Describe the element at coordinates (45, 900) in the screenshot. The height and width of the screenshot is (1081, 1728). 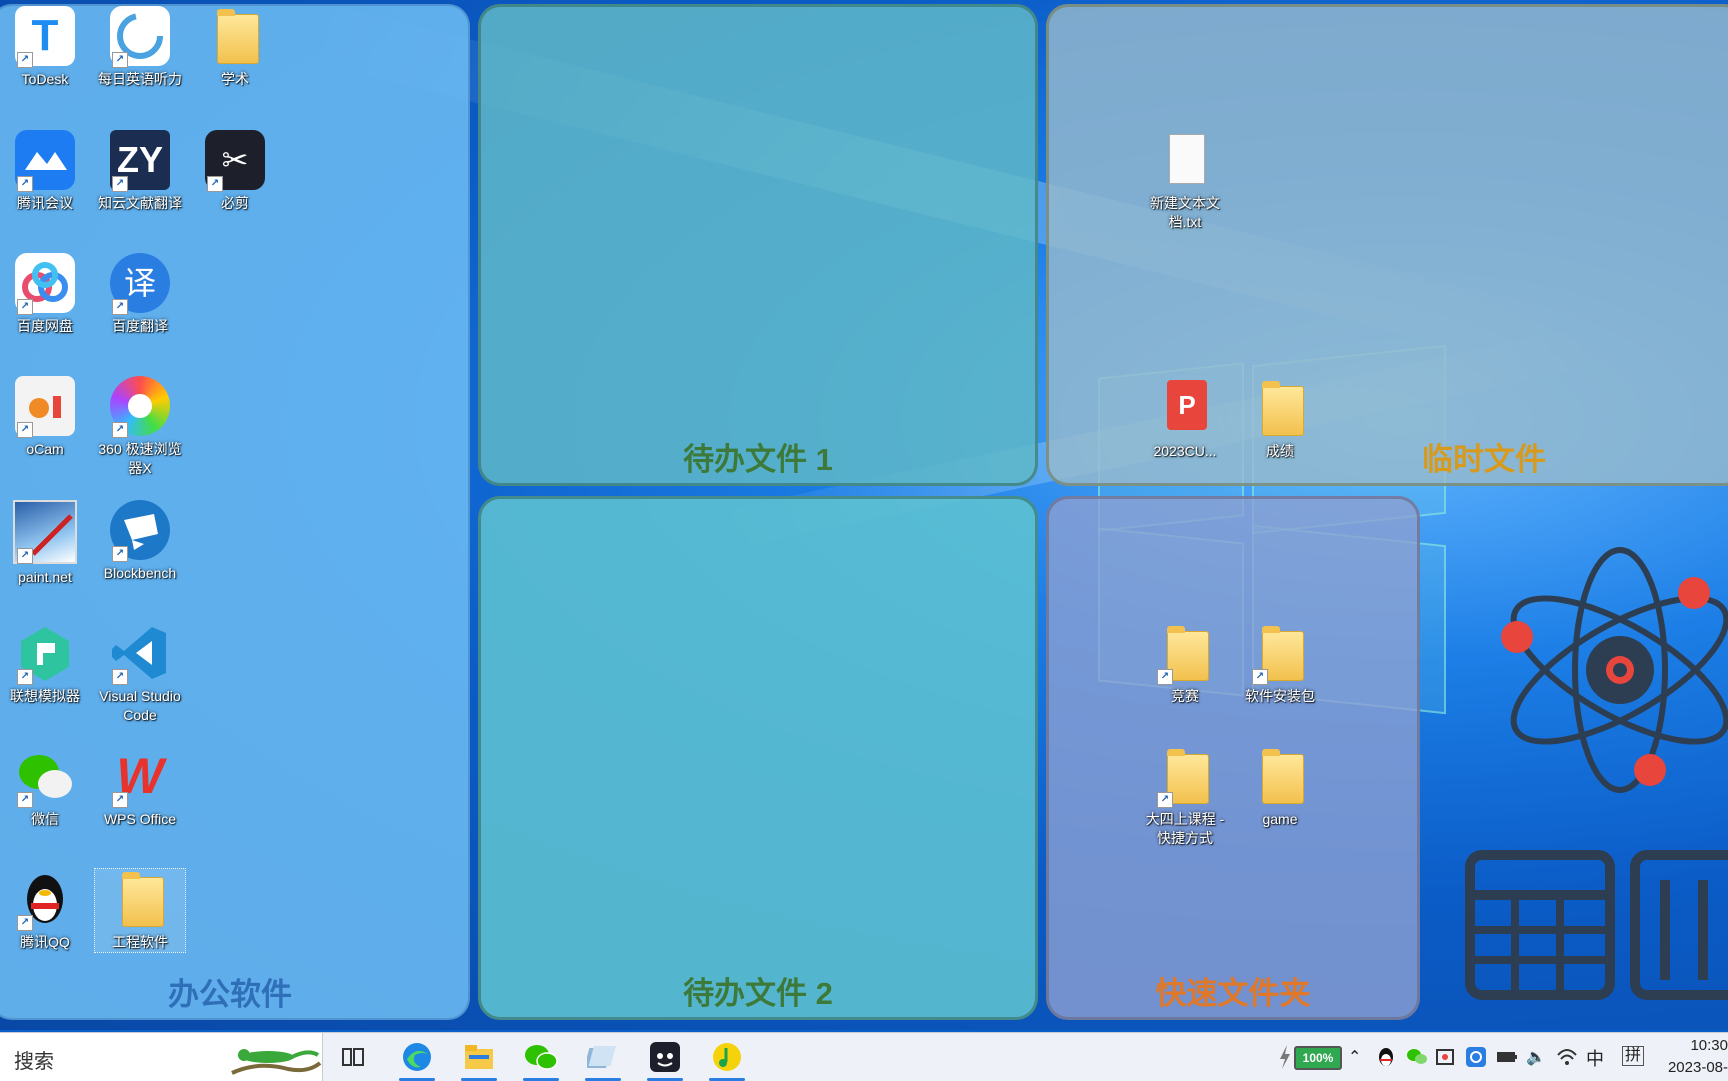
I see `qq-icon: ↗` at that location.